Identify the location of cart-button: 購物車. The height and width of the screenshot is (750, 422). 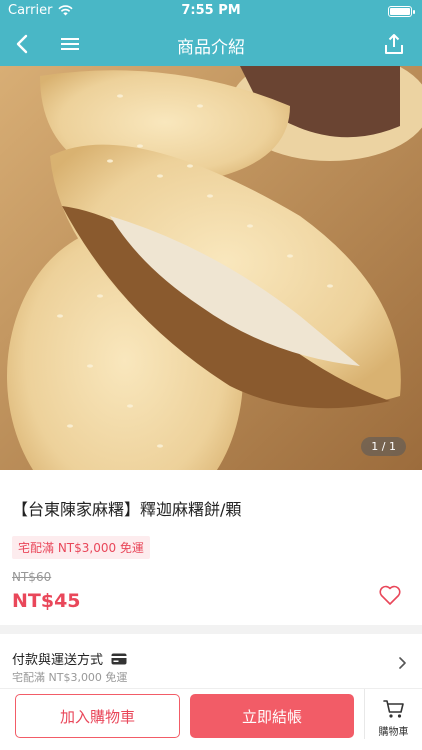
(393, 714).